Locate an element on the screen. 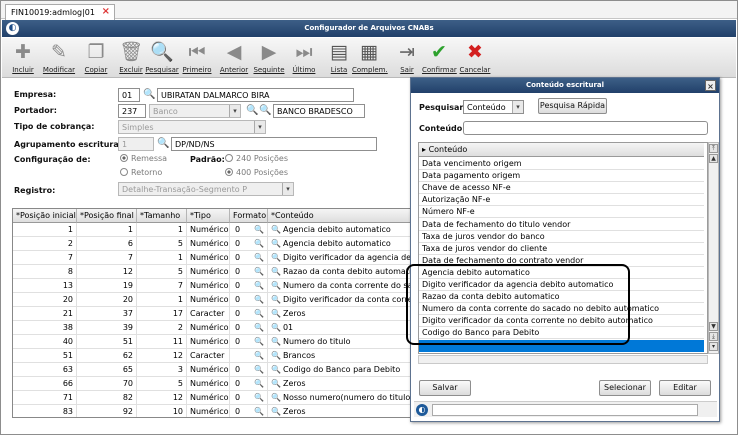  table-cell: 19 is located at coordinates (107, 286).